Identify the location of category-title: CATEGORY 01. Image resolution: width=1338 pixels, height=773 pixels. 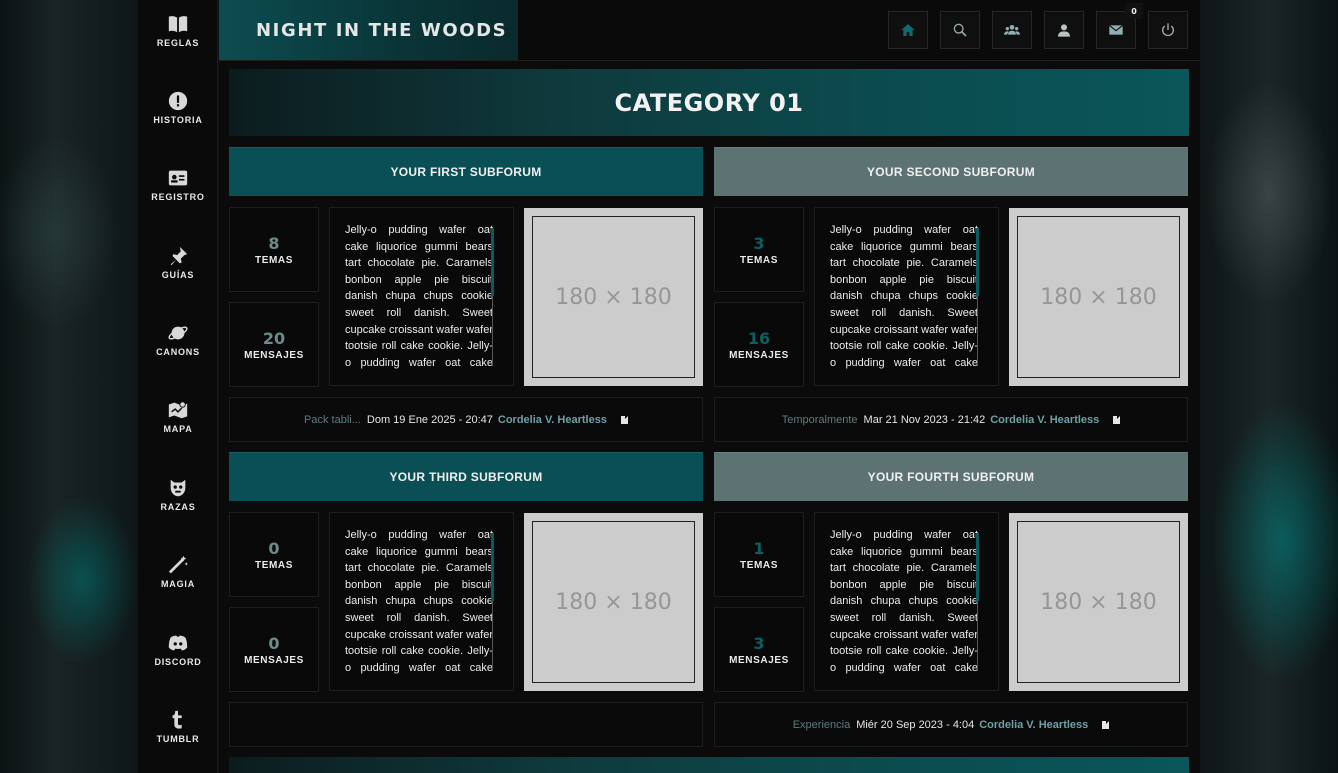
(709, 102).